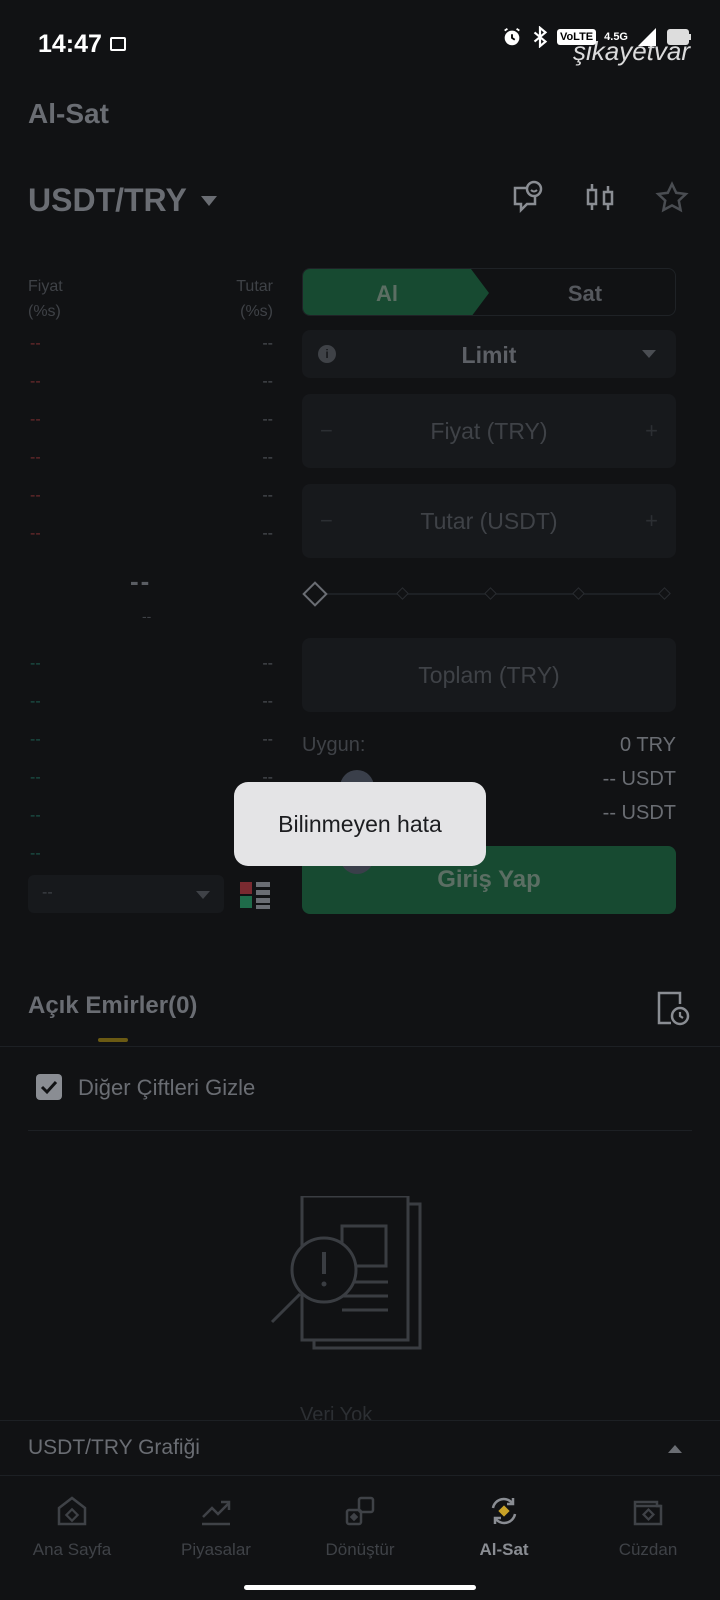 The height and width of the screenshot is (1600, 720). I want to click on bluetooth-icon, so click(540, 37).